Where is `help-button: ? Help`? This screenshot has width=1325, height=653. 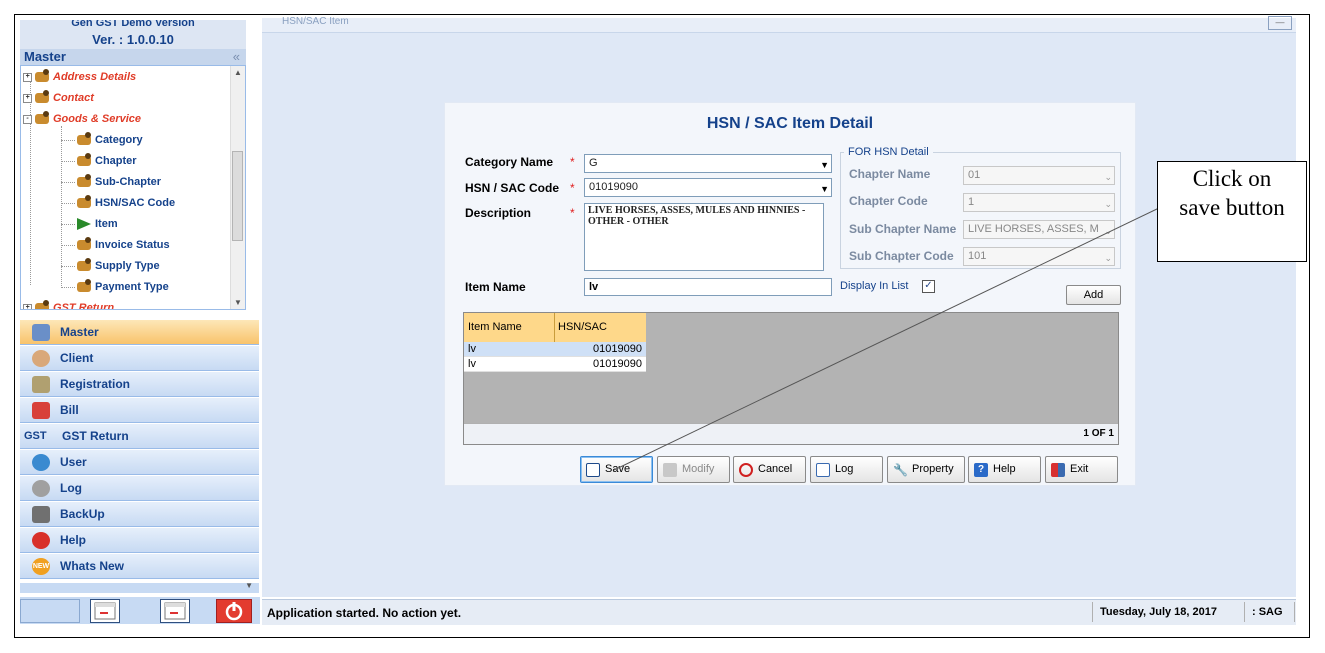
help-button: ? Help is located at coordinates (1004, 469).